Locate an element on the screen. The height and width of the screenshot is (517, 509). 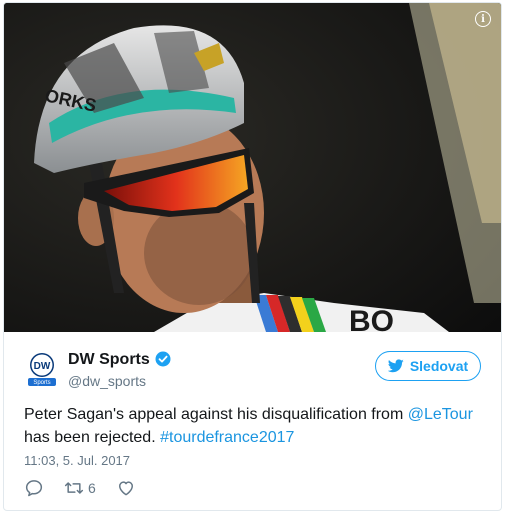
tweet-actions: 6 is located at coordinates (90, 488).